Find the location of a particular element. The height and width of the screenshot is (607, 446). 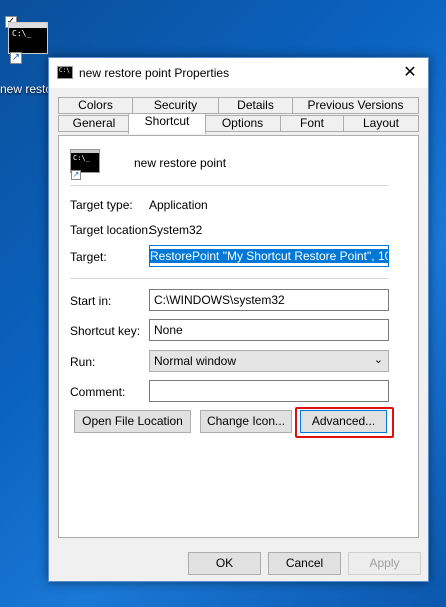

cmd-icon: C:\_ is located at coordinates (28, 38).